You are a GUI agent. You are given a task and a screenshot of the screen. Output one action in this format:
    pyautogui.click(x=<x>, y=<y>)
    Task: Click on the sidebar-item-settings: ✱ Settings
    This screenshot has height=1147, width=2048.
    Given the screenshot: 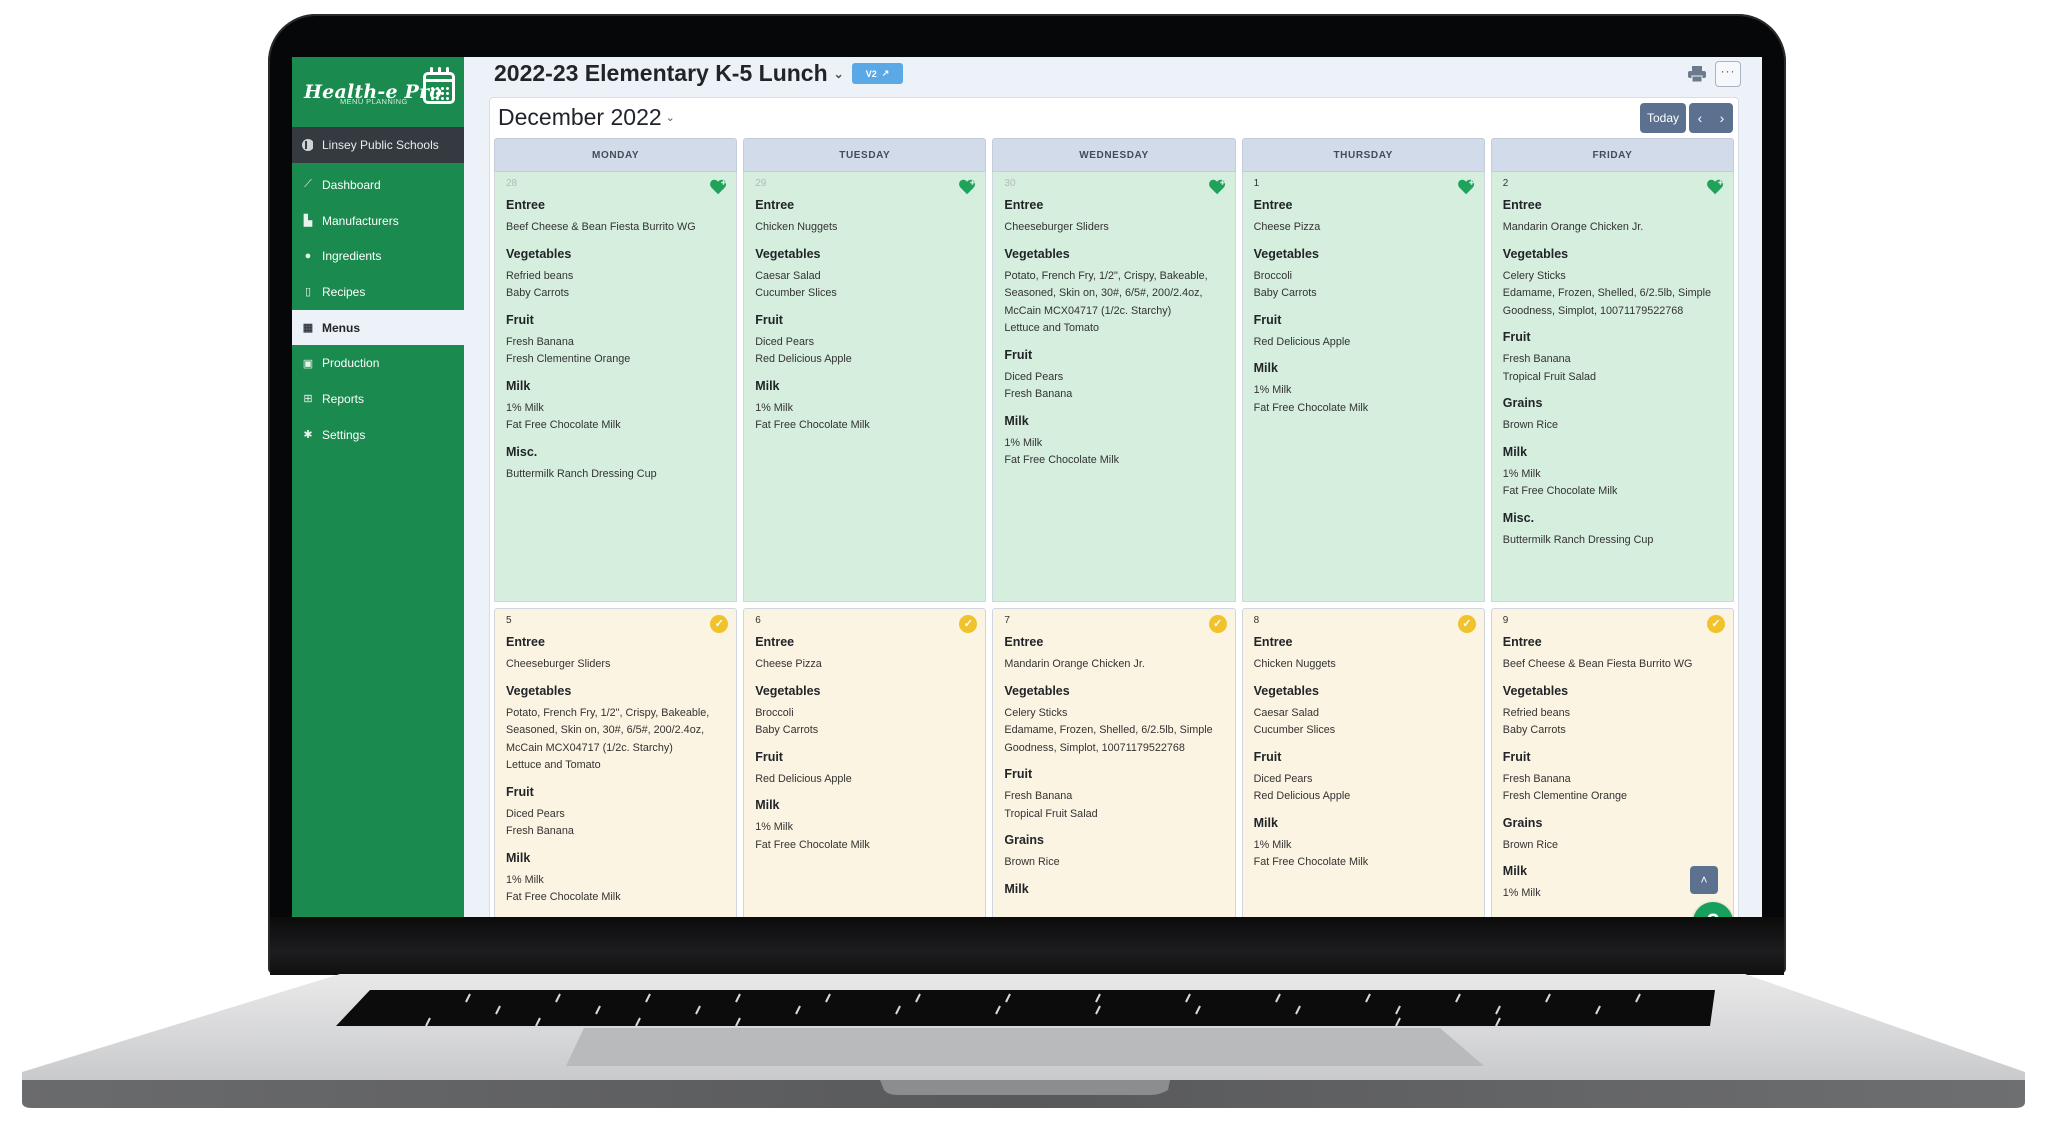 What is the action you would take?
    pyautogui.click(x=378, y=435)
    